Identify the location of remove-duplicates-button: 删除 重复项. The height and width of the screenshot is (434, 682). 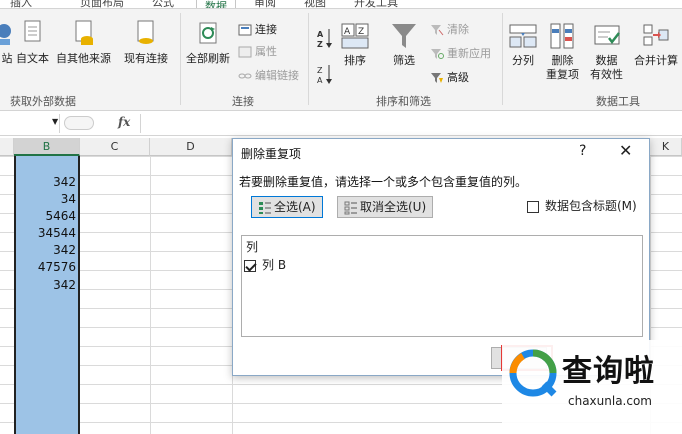
(562, 51).